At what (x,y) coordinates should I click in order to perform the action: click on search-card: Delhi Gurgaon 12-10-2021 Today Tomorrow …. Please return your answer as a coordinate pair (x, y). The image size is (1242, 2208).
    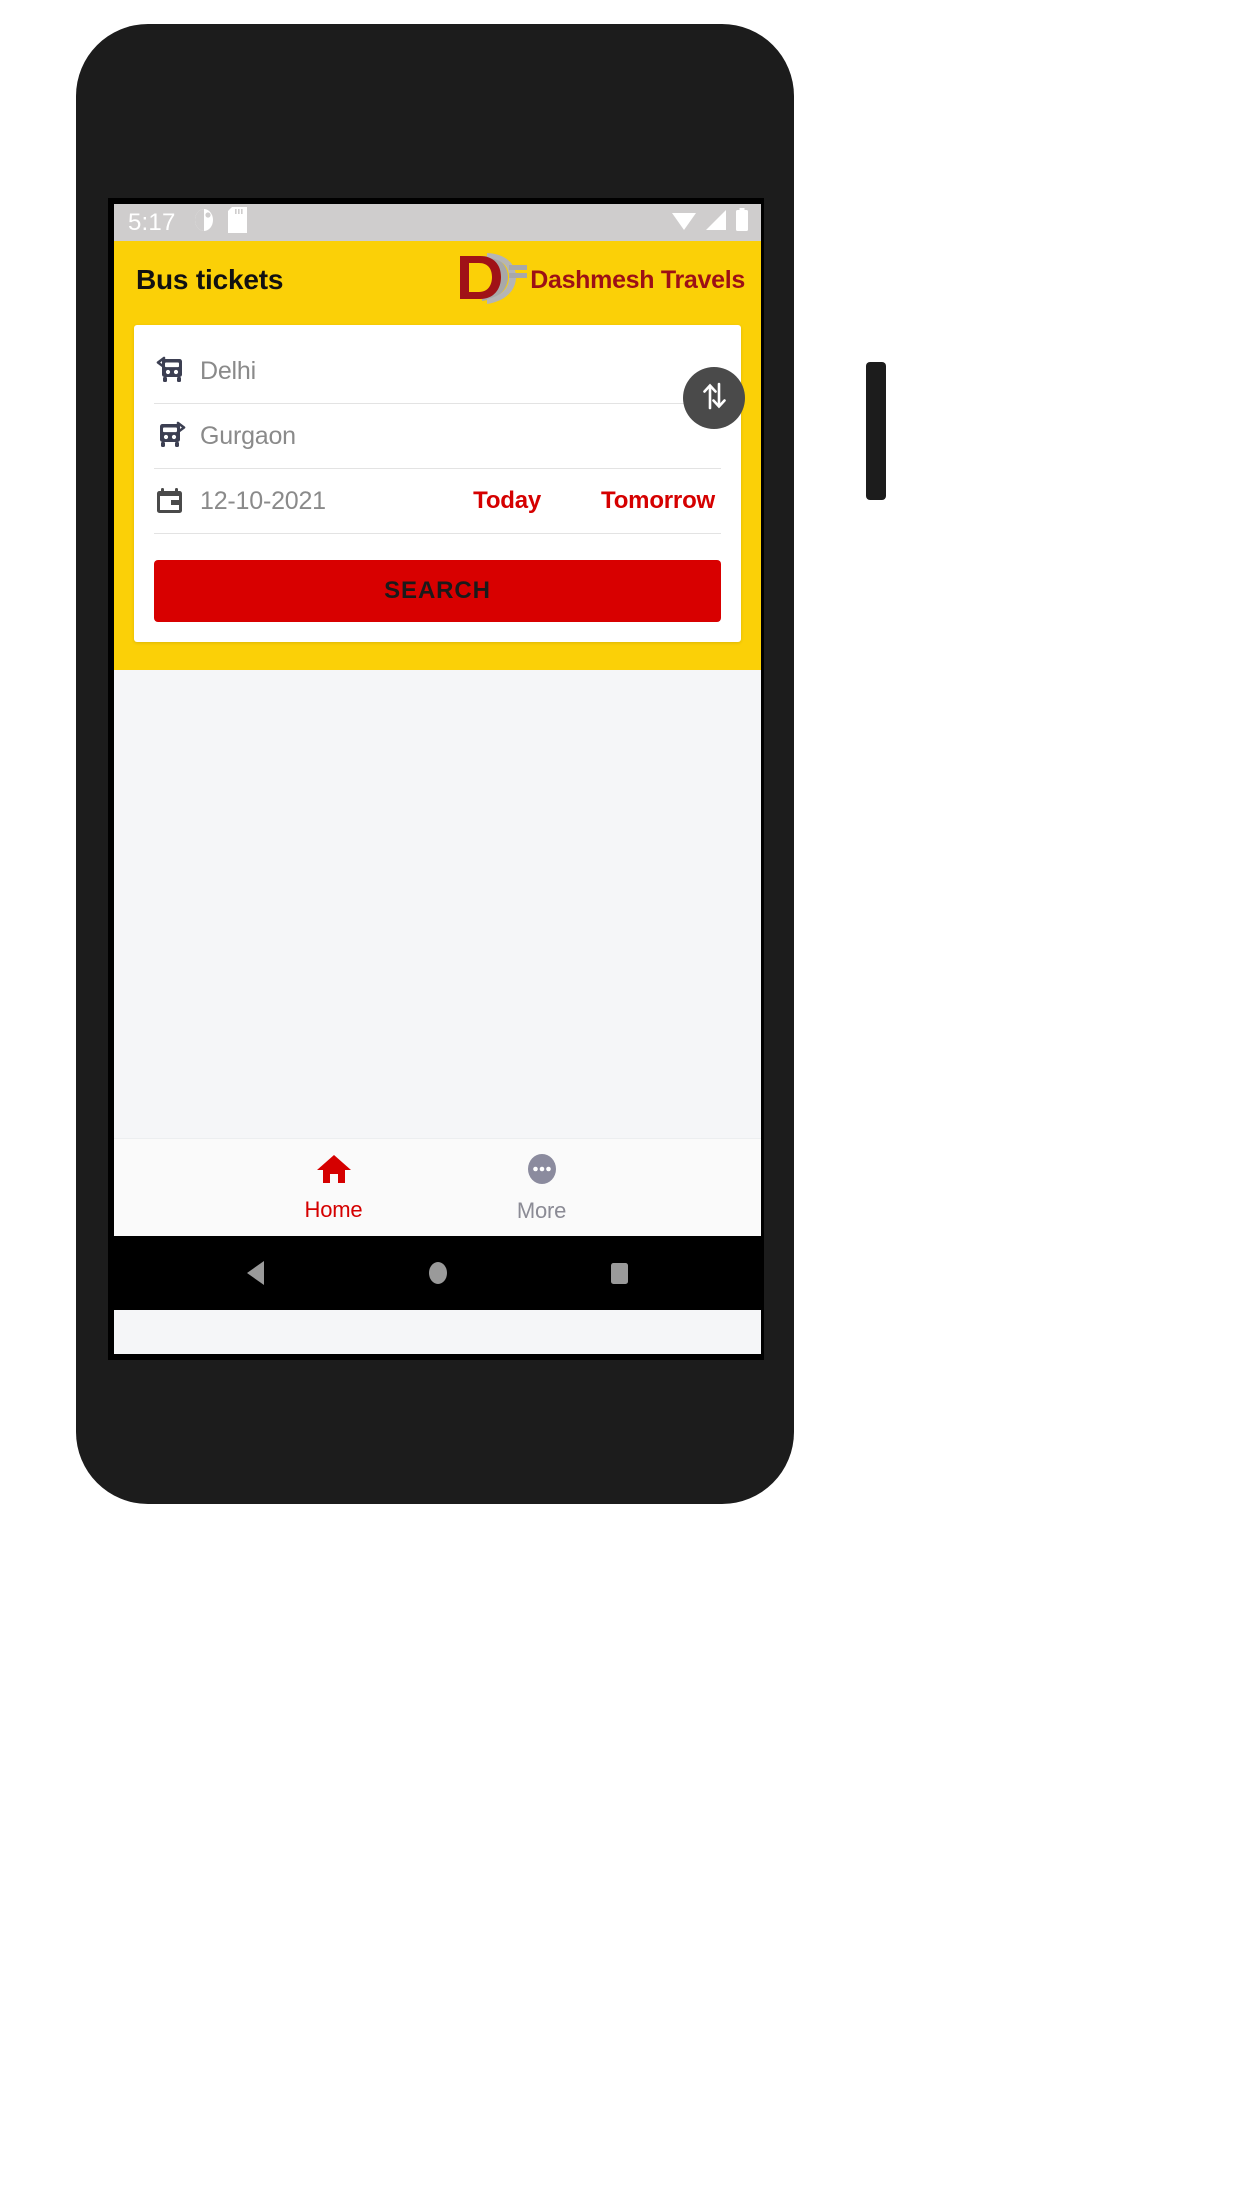
    Looking at the image, I should click on (439, 483).